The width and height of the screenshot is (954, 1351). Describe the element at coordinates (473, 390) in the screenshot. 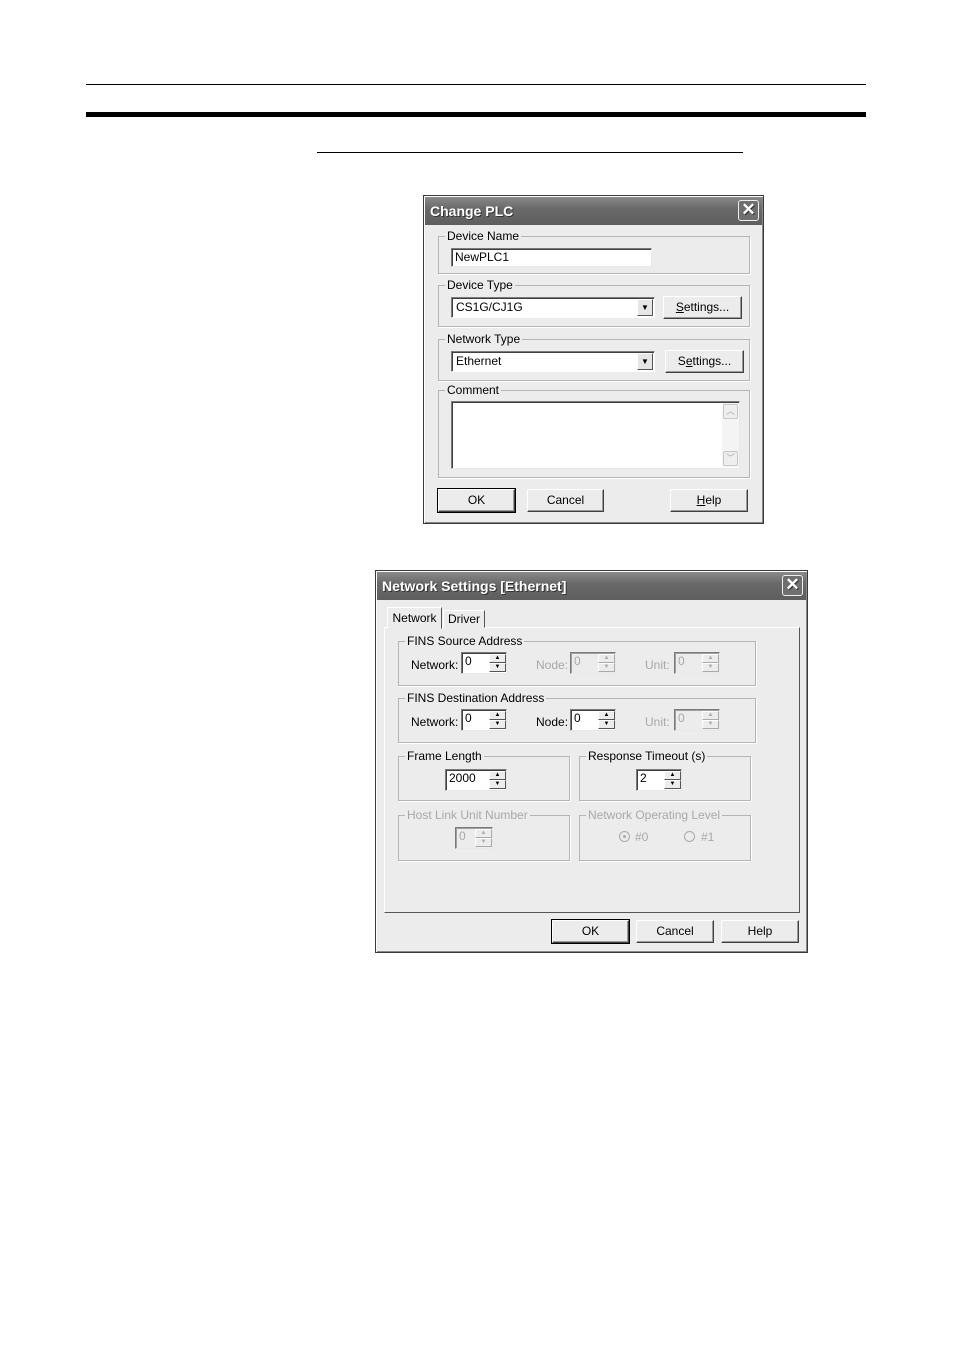

I see `comment-label: Comment` at that location.